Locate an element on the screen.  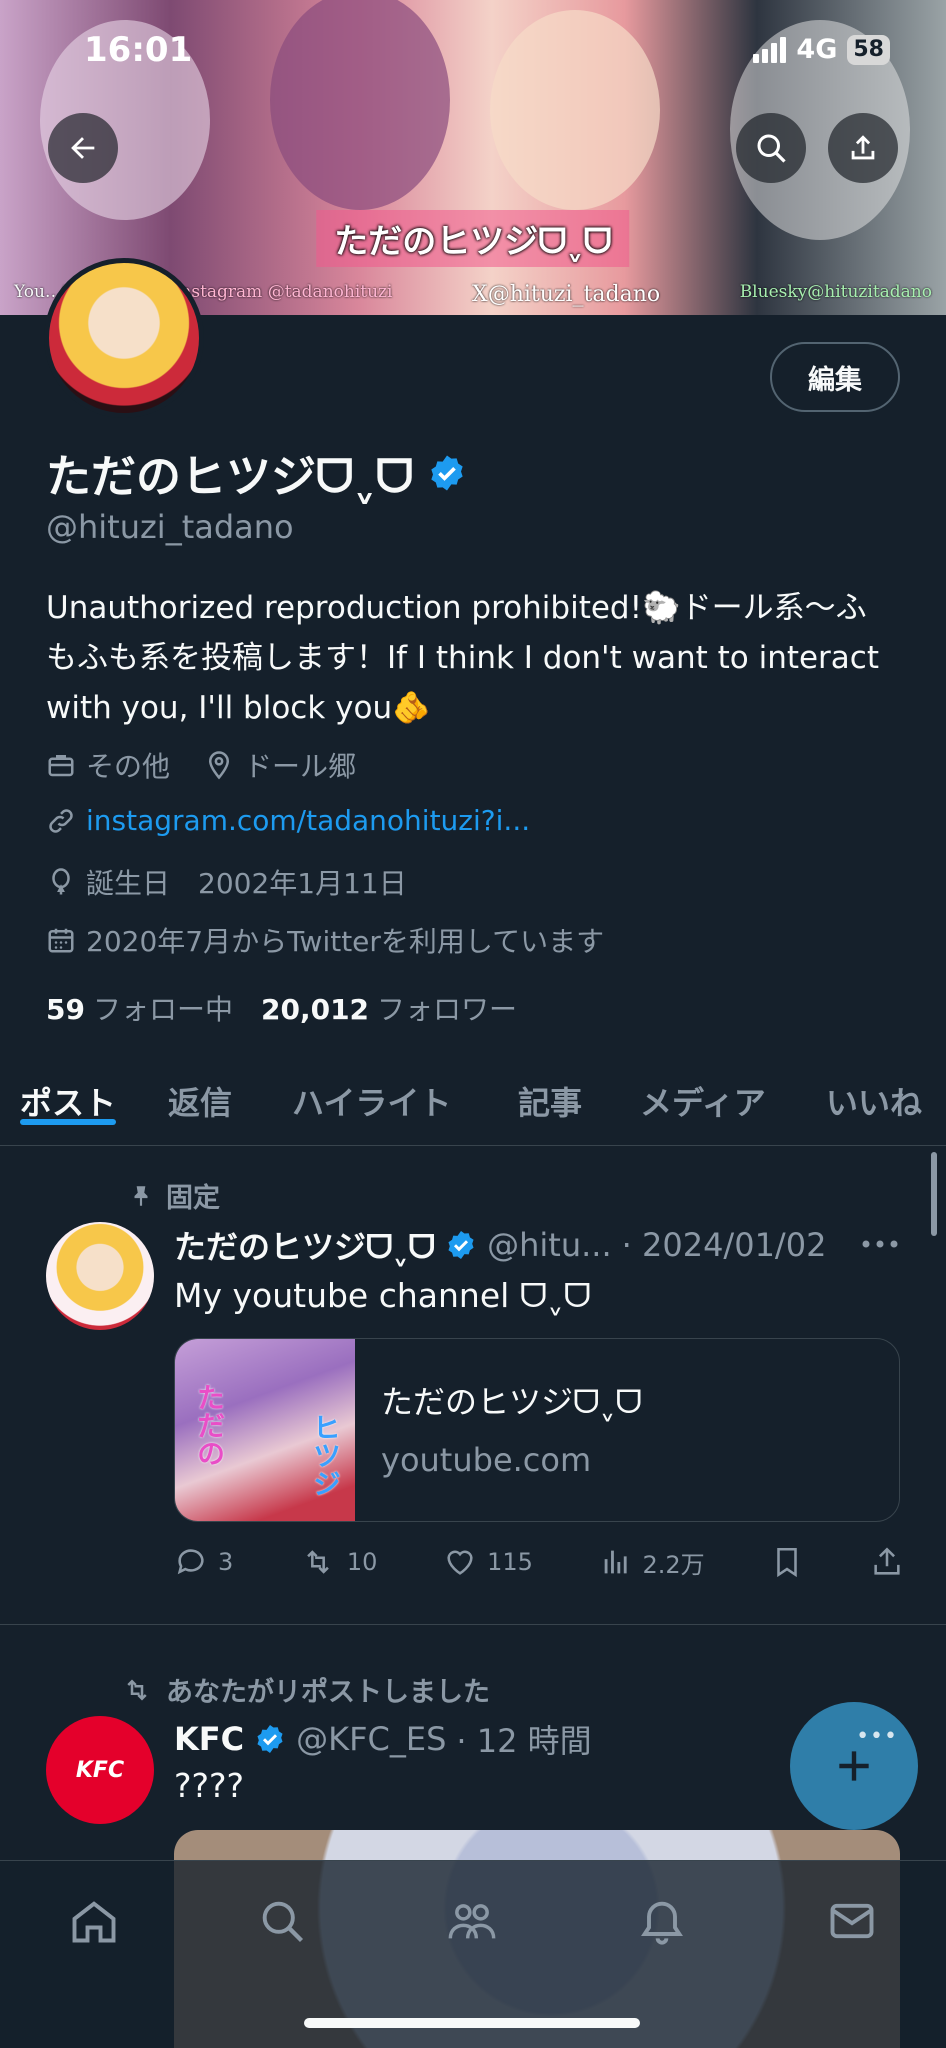
status-time: 16:01 is located at coordinates (138, 50).